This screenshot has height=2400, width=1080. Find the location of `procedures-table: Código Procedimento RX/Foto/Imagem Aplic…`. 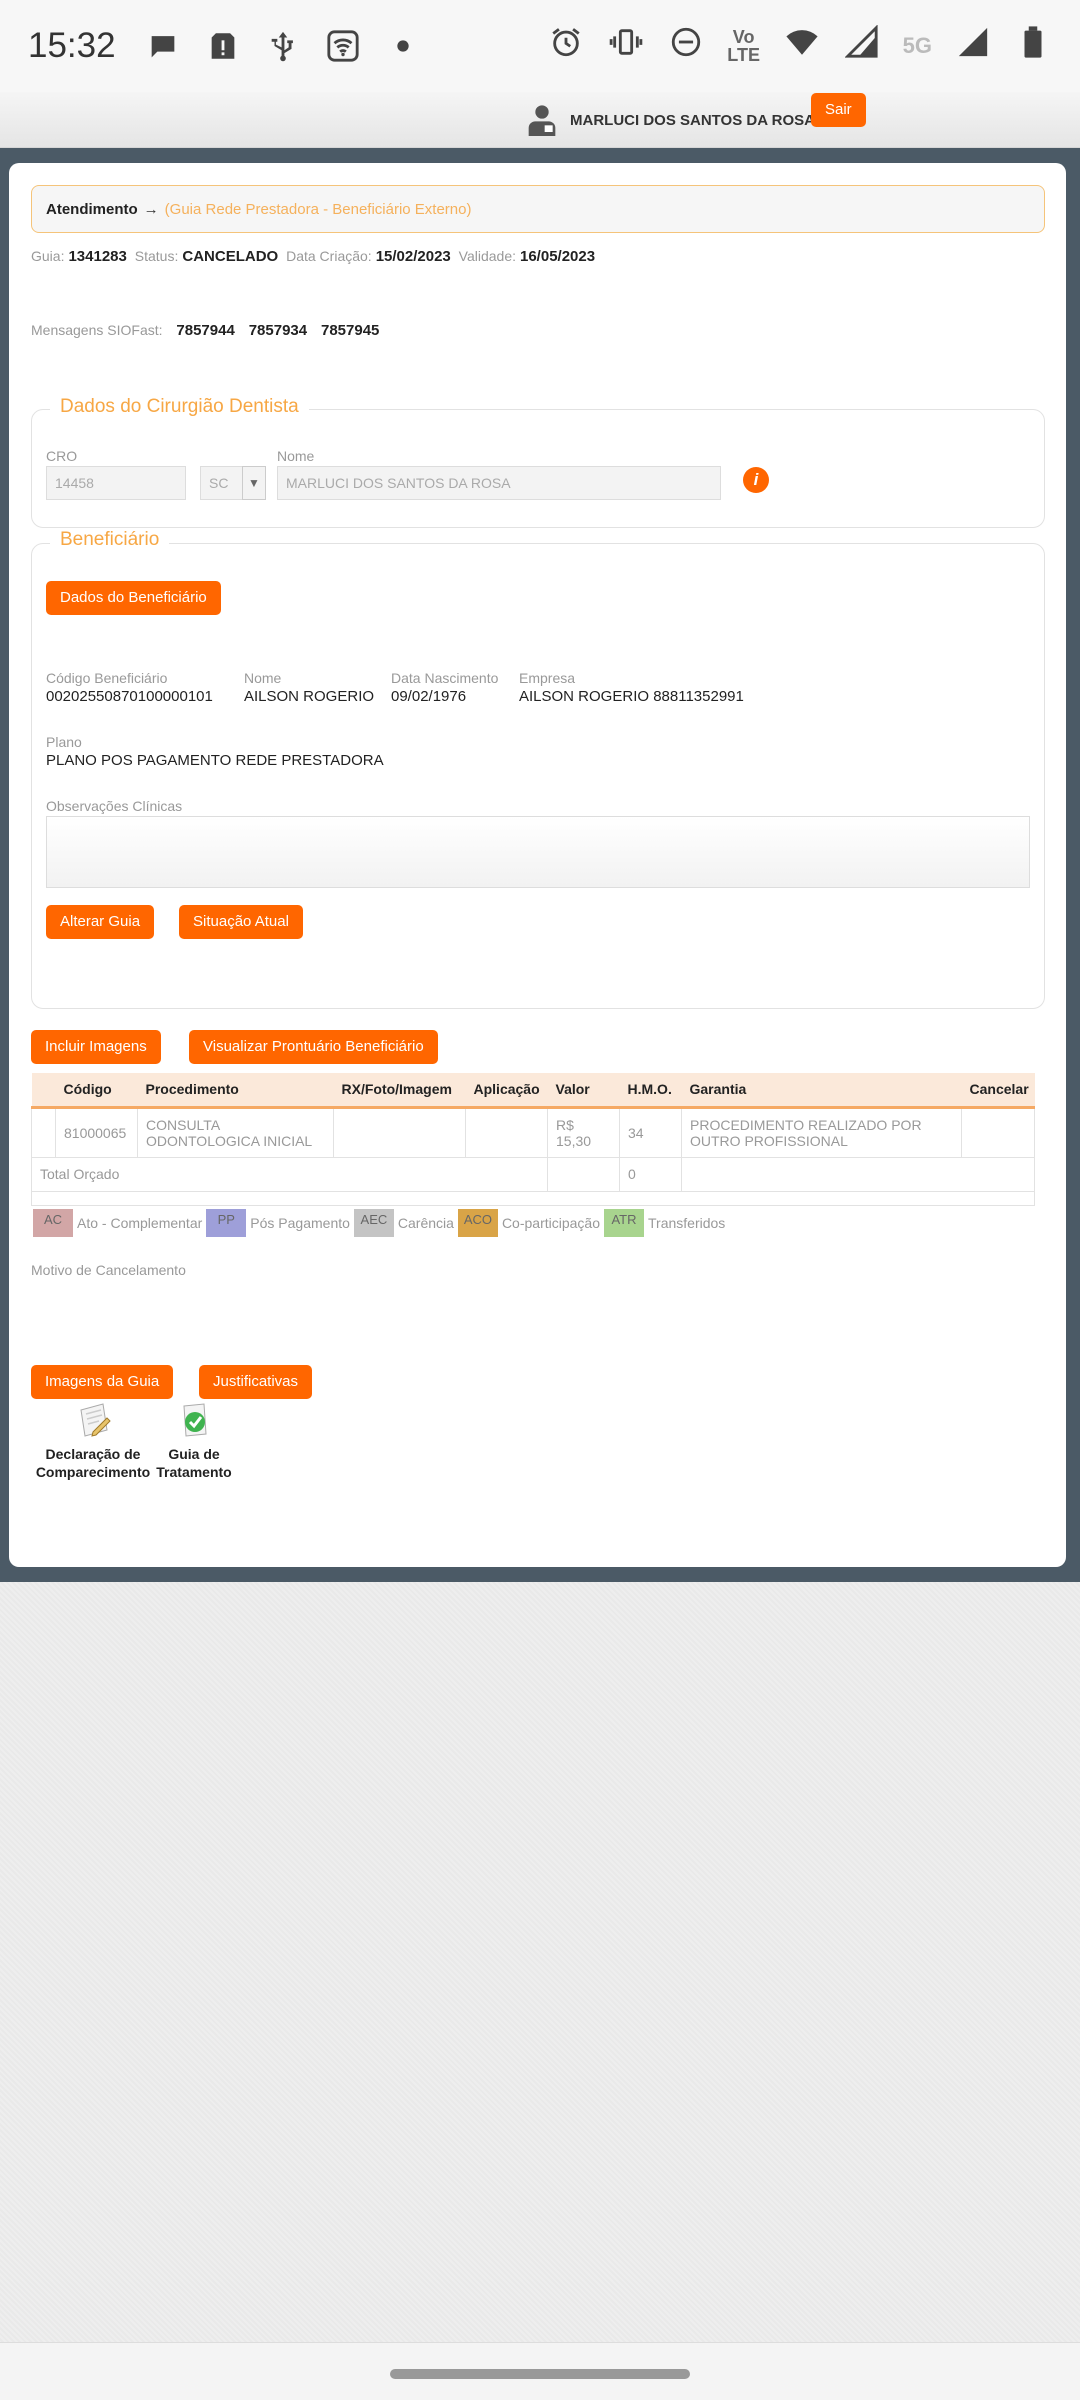

procedures-table: Código Procedimento RX/Foto/Imagem Aplic… is located at coordinates (533, 1139).